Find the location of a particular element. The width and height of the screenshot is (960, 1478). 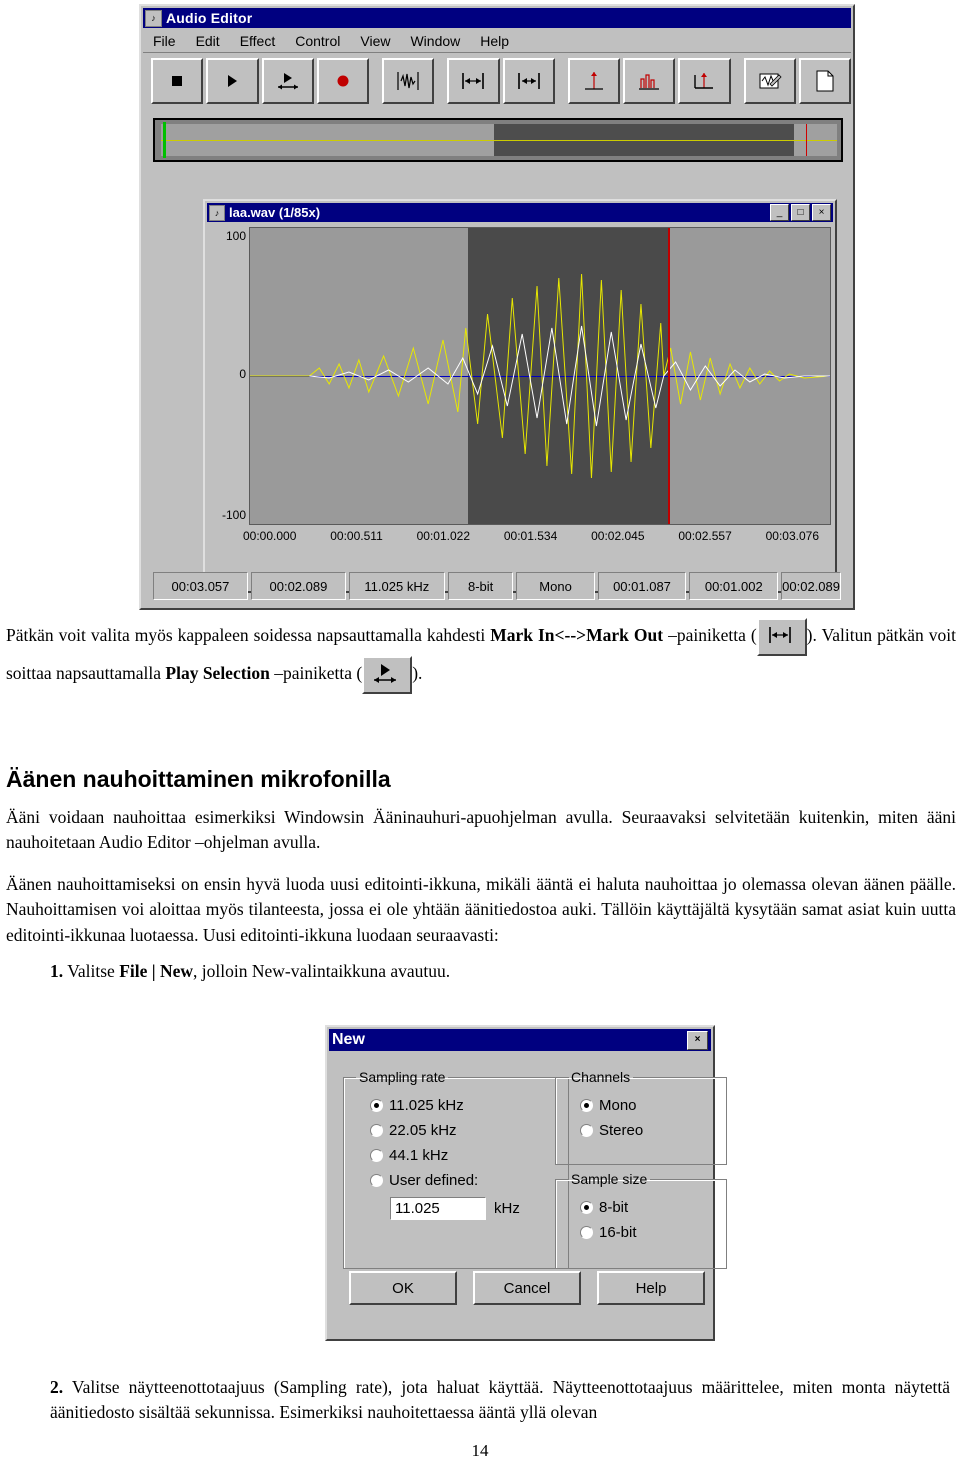

sampling-rate-option-2205: 22.05 kHz is located at coordinates (461, 1130).